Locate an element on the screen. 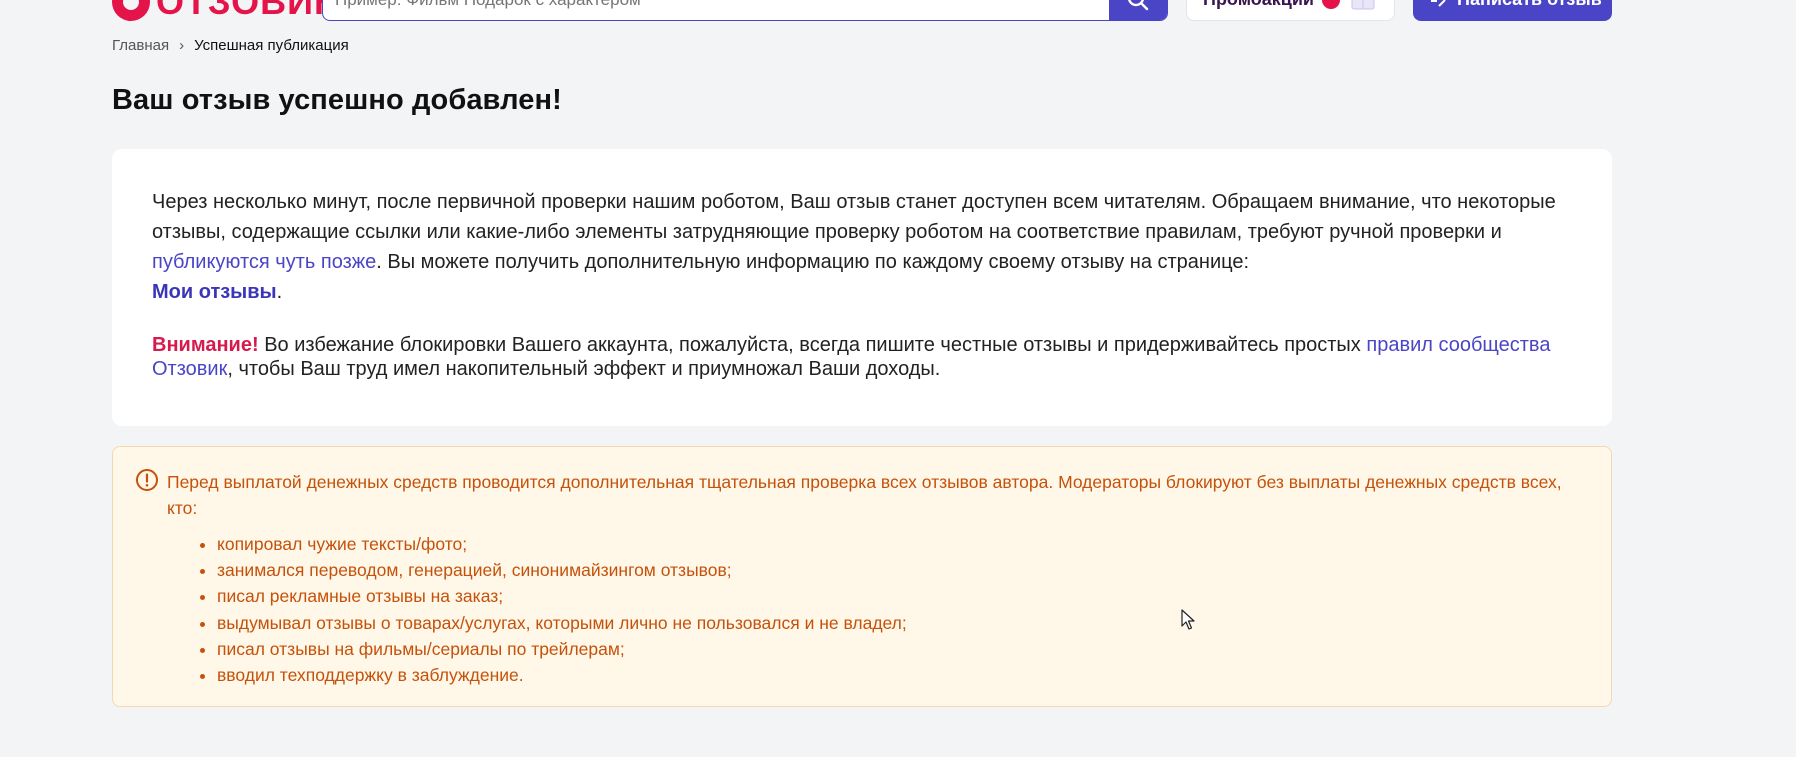 This screenshot has width=1796, height=757. list-item: копировал чужие тексты/фото; is located at coordinates (894, 544).